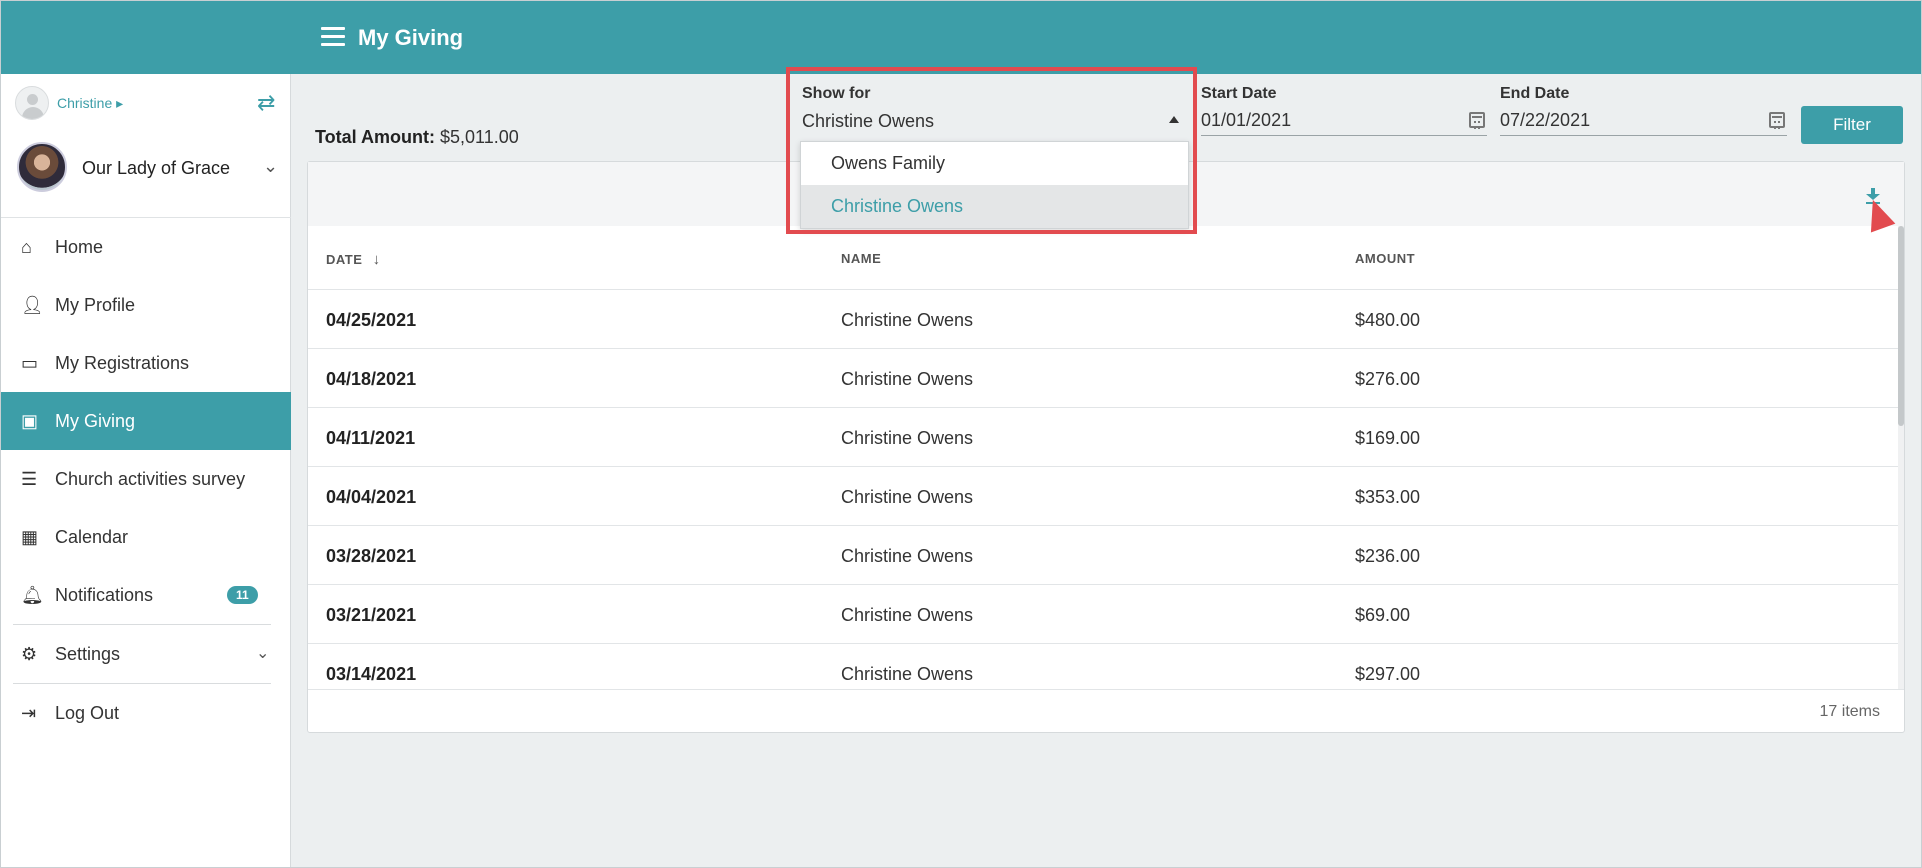 This screenshot has height=868, width=1922. What do you see at coordinates (375, 137) in the screenshot?
I see `total-label: Total Amount:` at bounding box center [375, 137].